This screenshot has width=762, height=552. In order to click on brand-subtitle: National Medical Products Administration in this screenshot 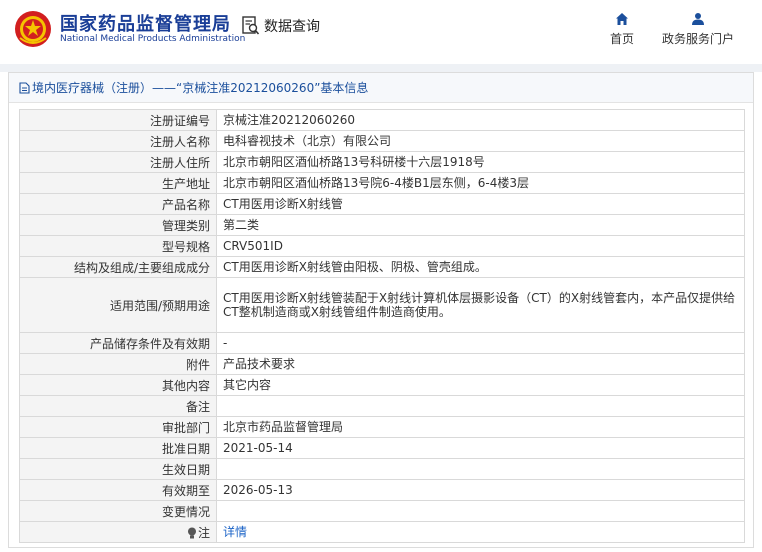, I will do `click(153, 39)`.